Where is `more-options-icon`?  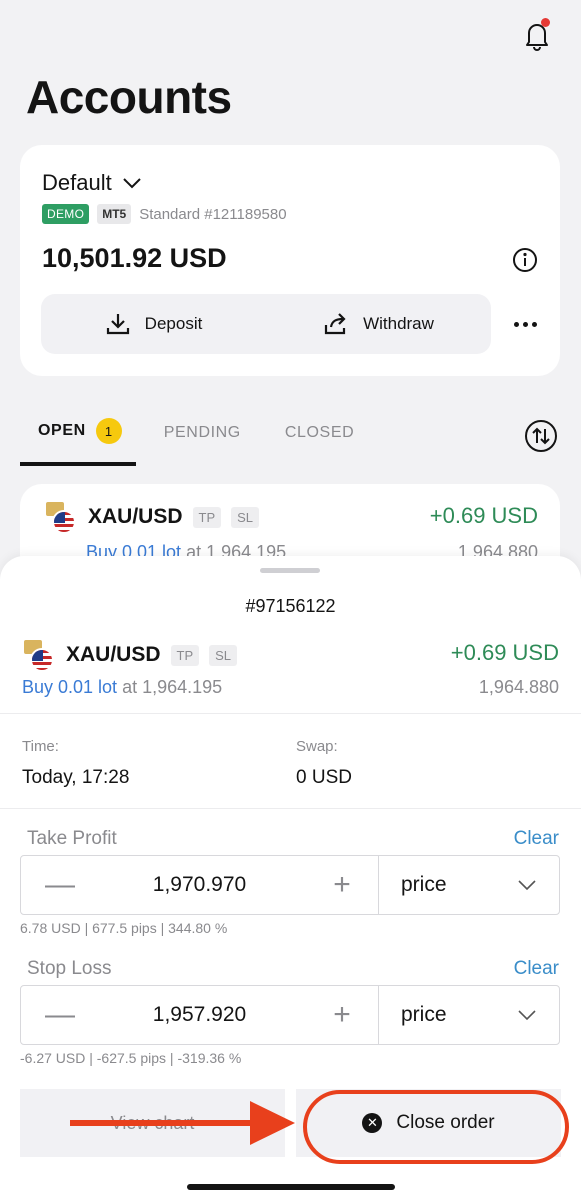 more-options-icon is located at coordinates (525, 324).